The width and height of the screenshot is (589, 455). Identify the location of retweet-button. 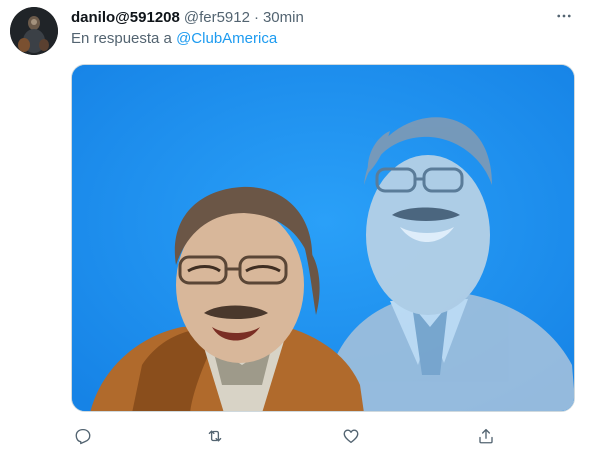
(215, 436).